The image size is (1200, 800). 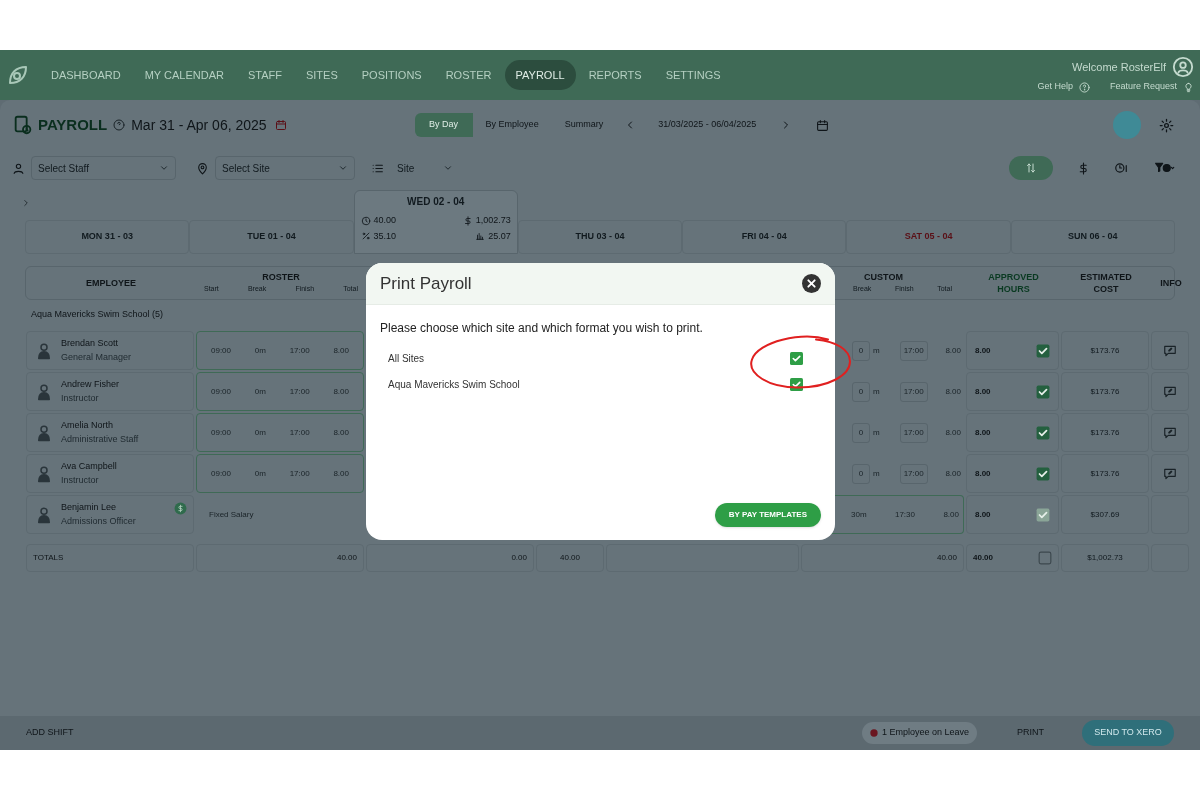 What do you see at coordinates (512, 125) in the screenshot?
I see `view-tab: By Employee` at bounding box center [512, 125].